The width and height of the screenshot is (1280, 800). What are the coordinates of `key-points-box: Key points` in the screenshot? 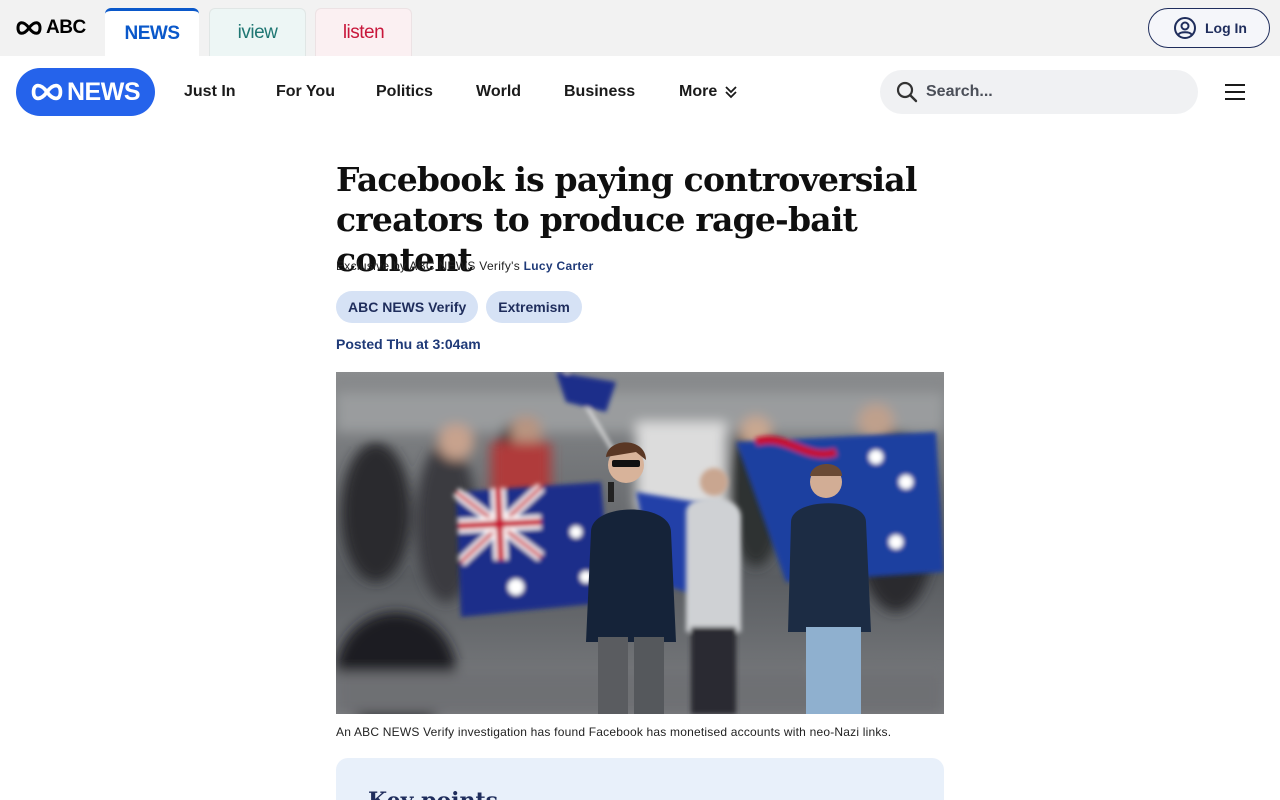 It's located at (640, 779).